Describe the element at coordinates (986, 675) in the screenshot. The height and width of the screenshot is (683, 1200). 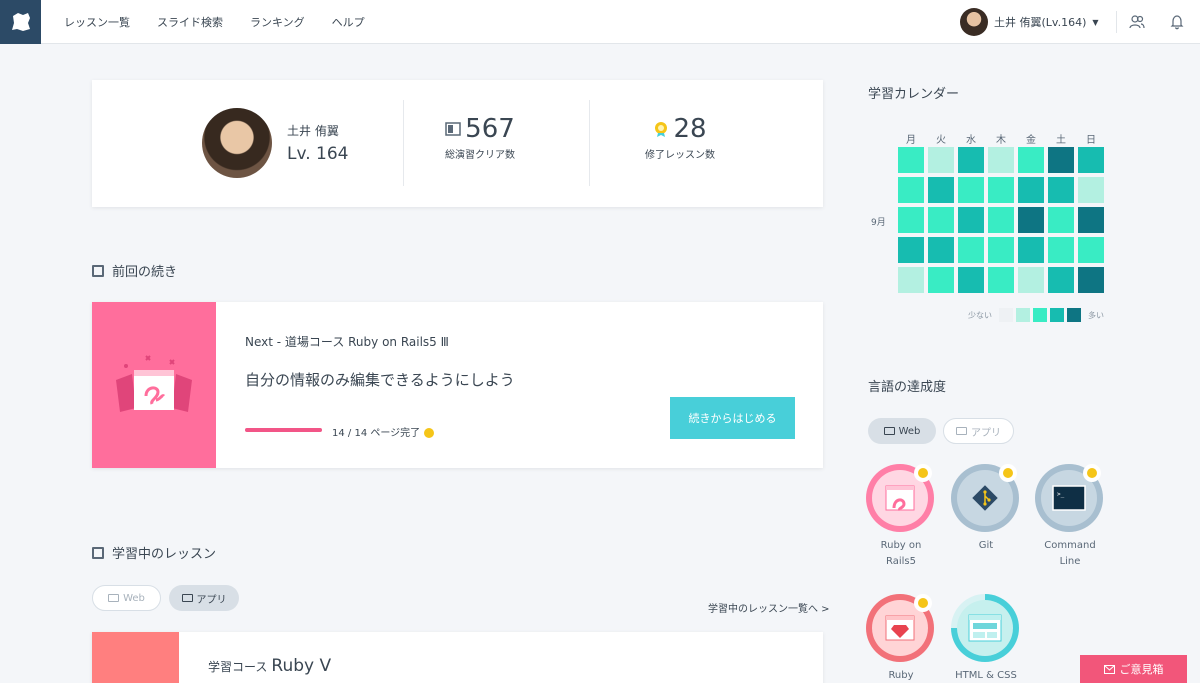
I see `language-name: HTML & CSS` at that location.